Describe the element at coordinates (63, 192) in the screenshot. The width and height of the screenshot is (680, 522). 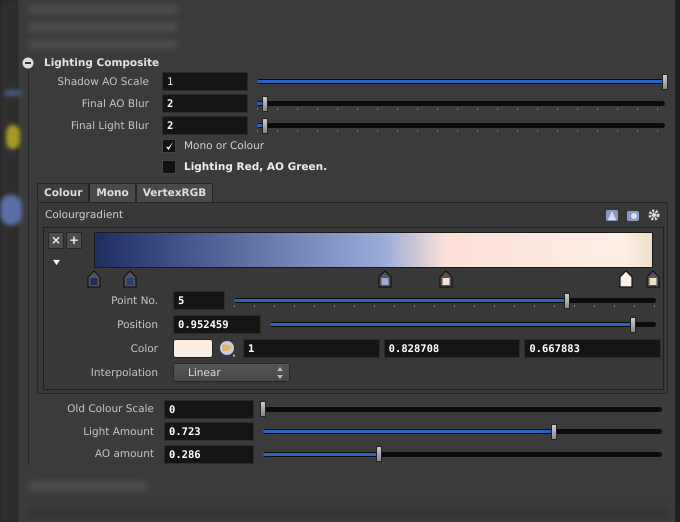
I see `tab: Colour` at that location.